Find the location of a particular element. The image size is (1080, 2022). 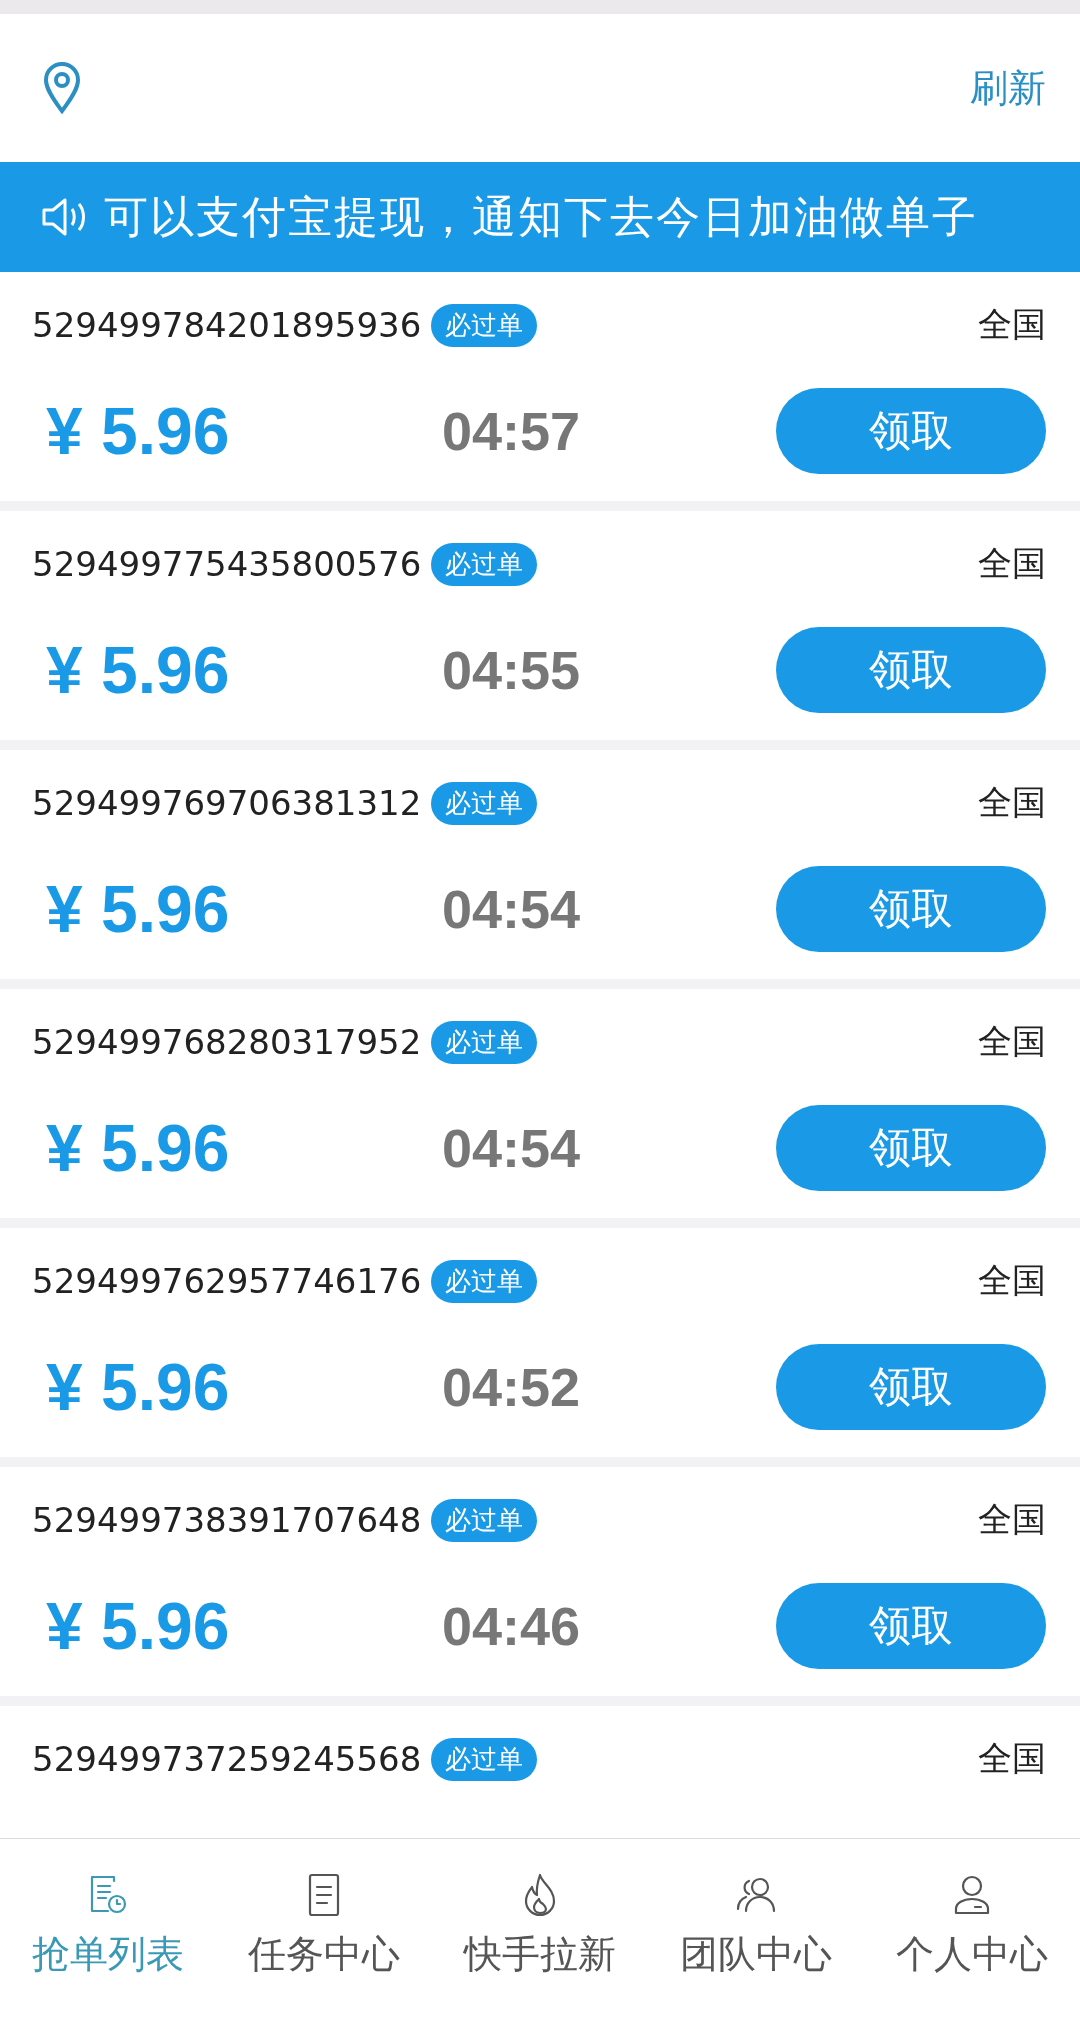

order-number: 529499762957746176 is located at coordinates (227, 1281).